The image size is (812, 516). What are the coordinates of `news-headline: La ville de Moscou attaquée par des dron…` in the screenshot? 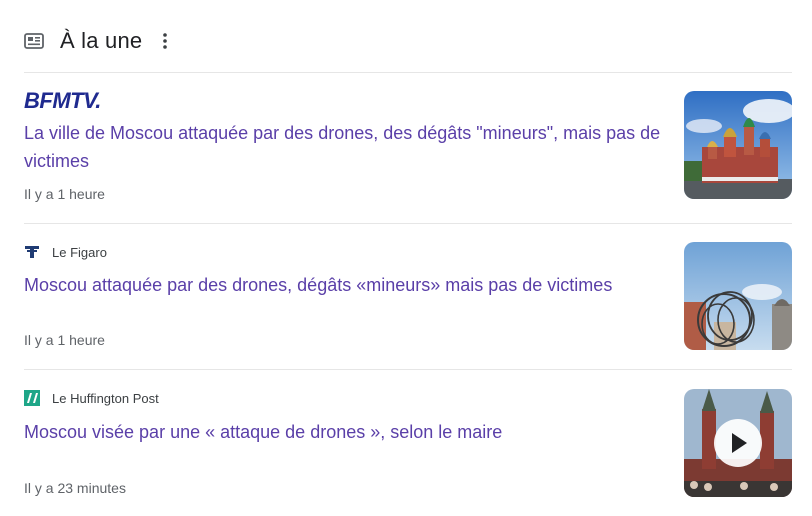 It's located at (349, 147).